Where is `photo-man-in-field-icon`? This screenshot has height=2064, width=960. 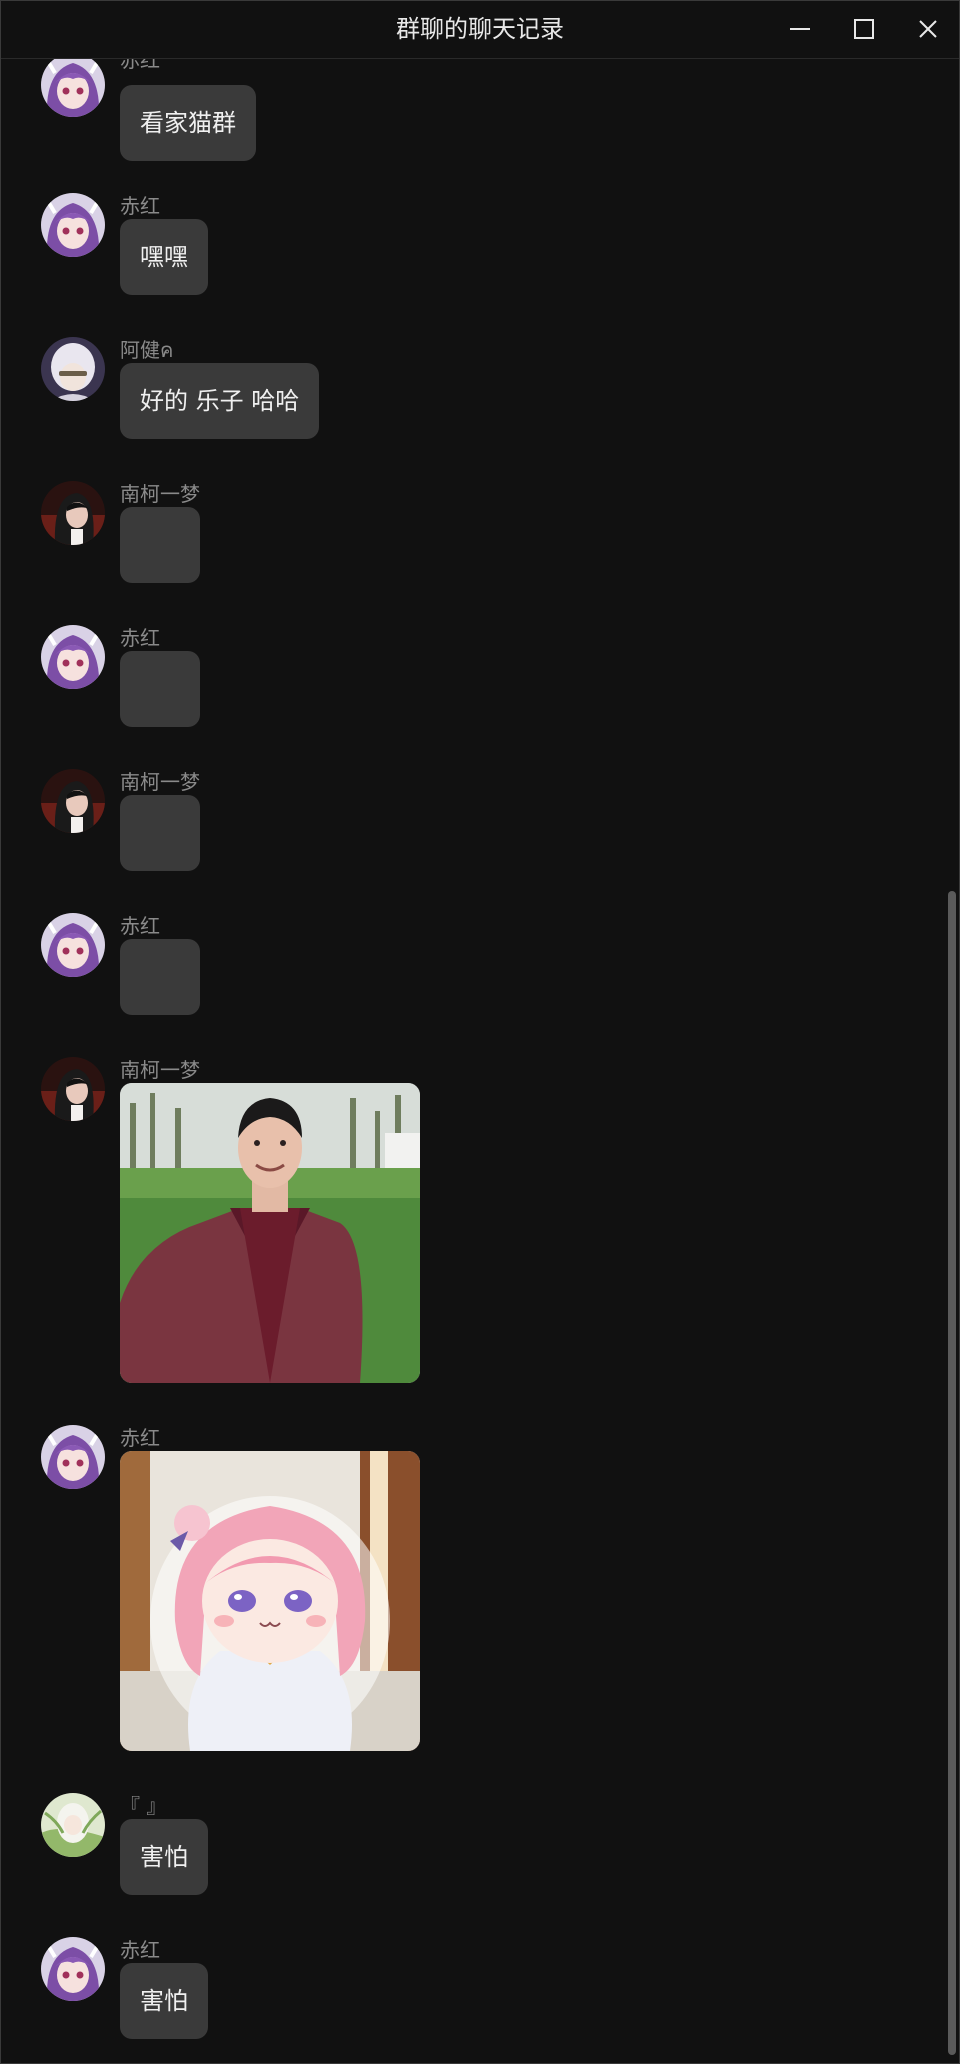 photo-man-in-field-icon is located at coordinates (270, 1233).